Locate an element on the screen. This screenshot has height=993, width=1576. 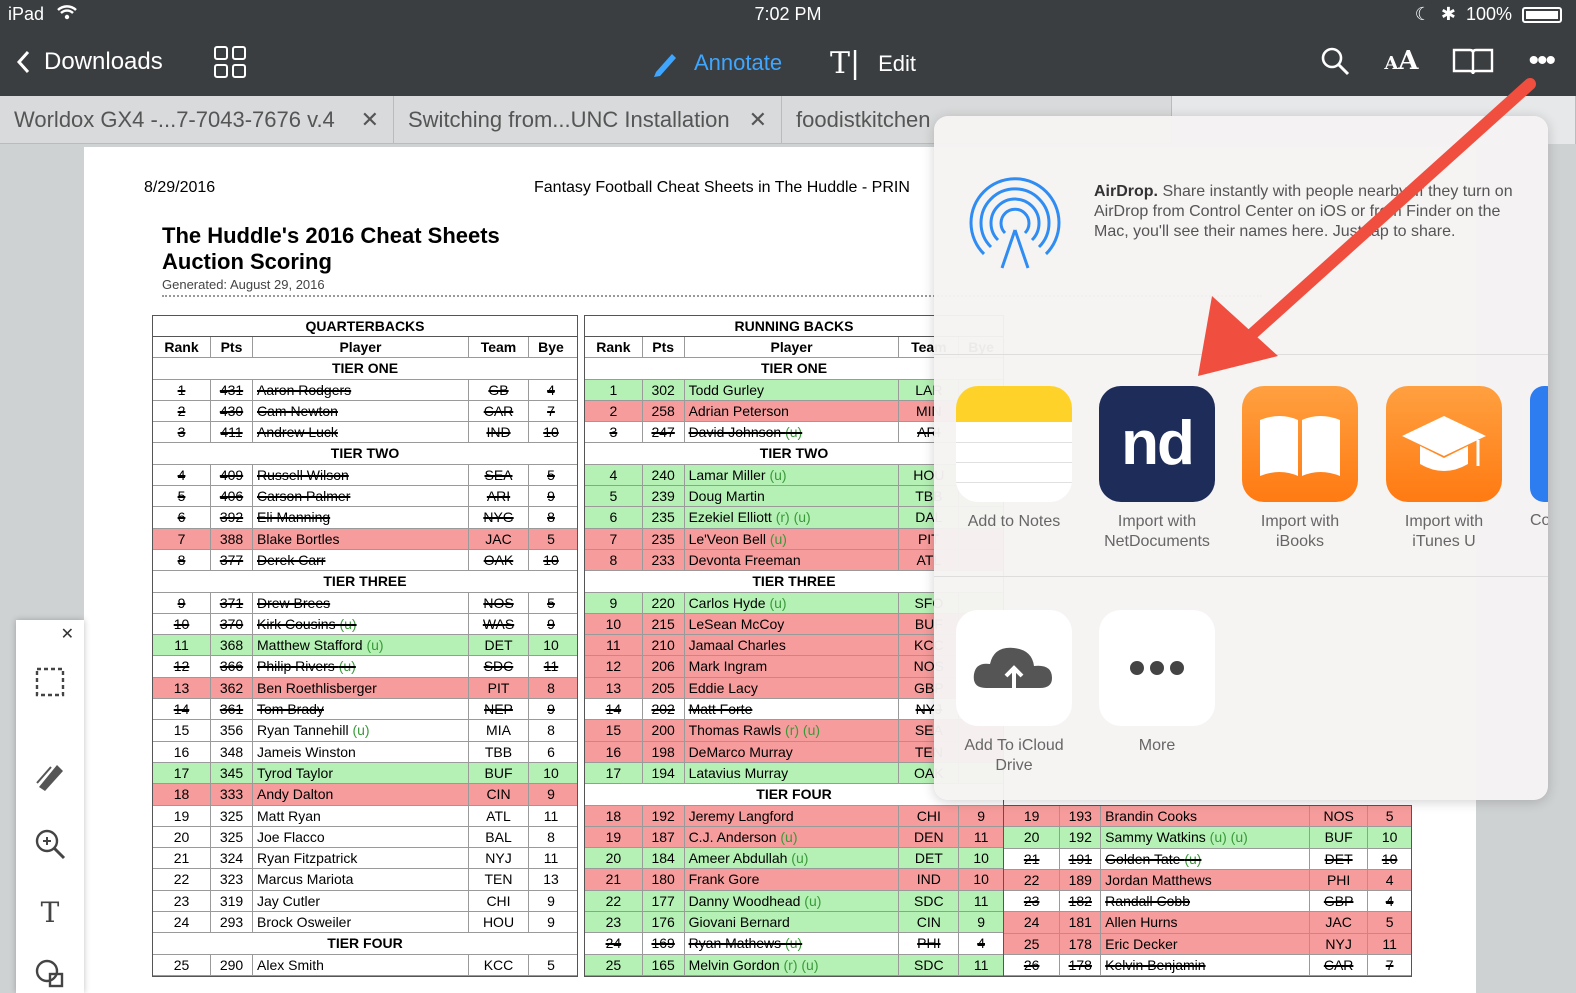
heading-line-2: Auction Scoring is located at coordinates (247, 261).